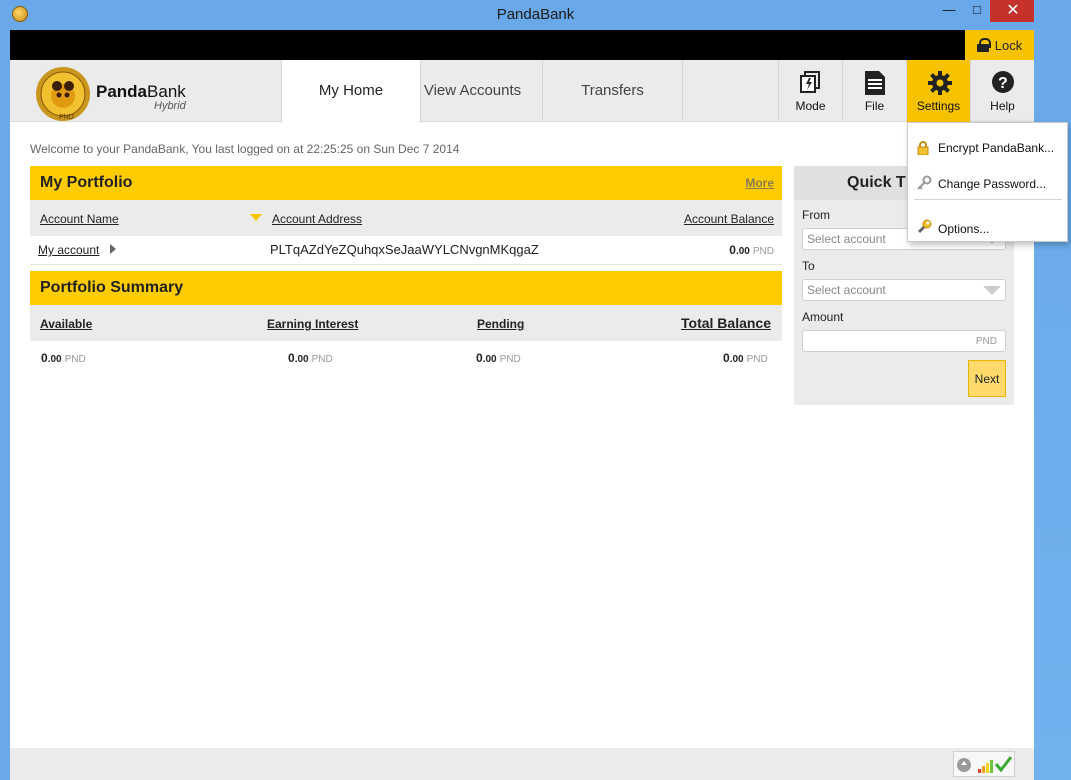 This screenshot has width=1071, height=780. What do you see at coordinates (406, 288) in the screenshot?
I see `summary-header: Portfolio Summary` at bounding box center [406, 288].